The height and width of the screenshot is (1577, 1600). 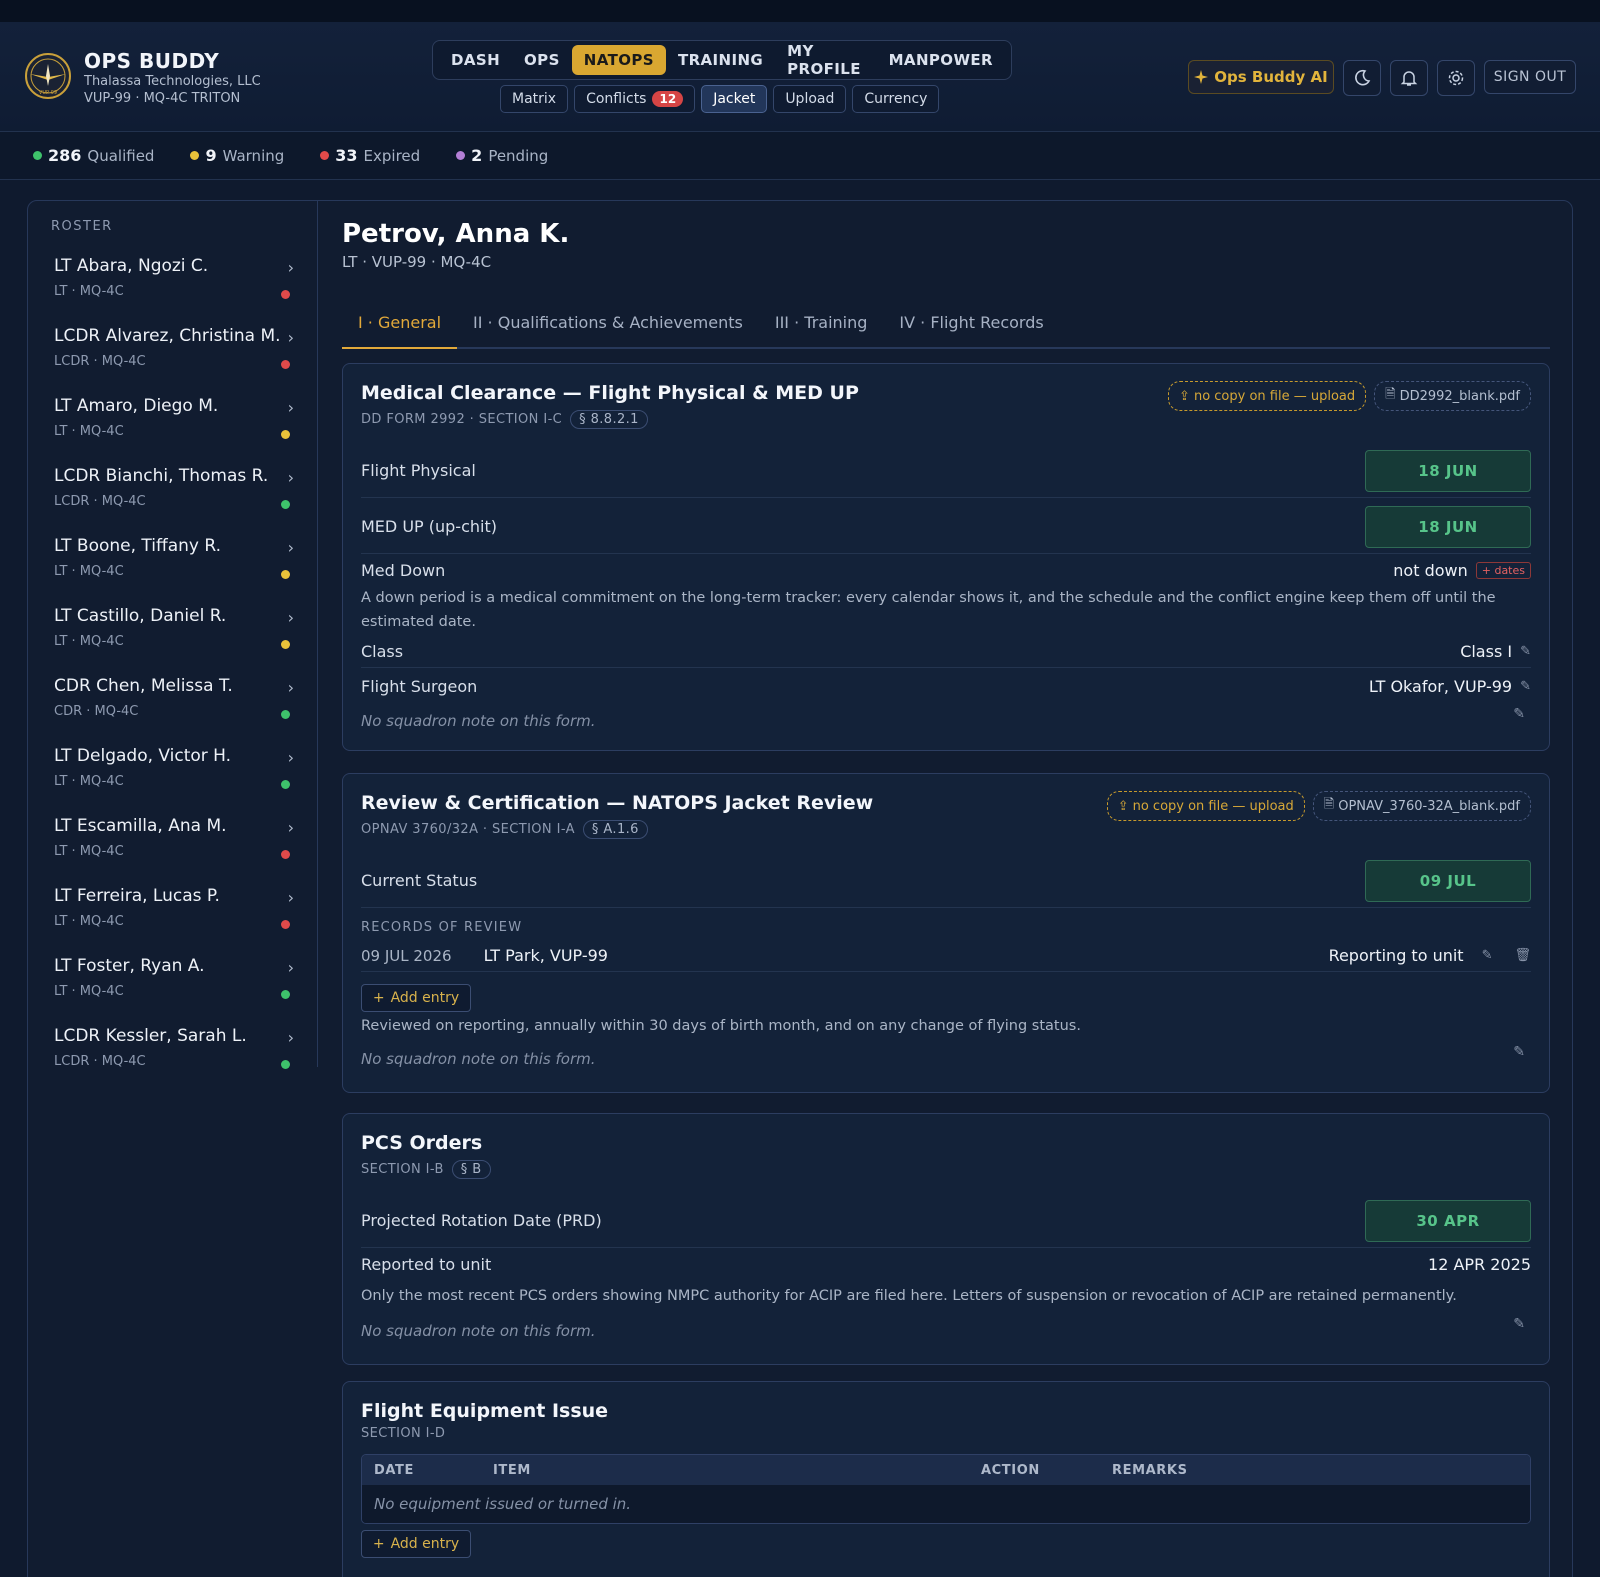 What do you see at coordinates (946, 527) in the screenshot?
I see `med-up-row: MED UP (up-chit) 18 JUN` at bounding box center [946, 527].